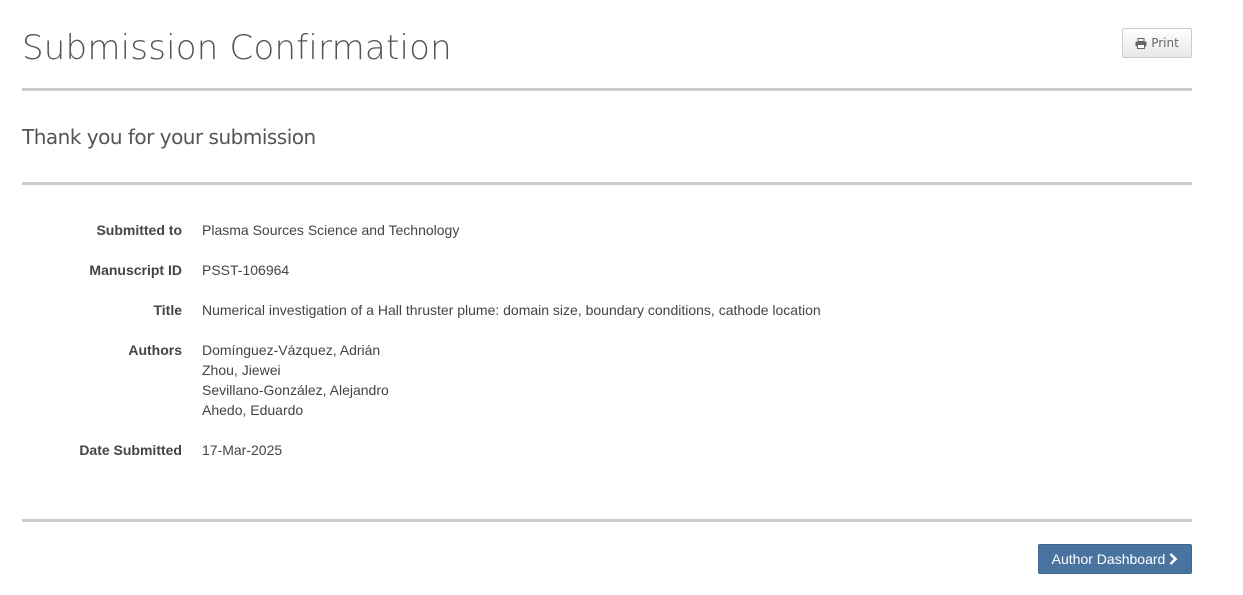  I want to click on print-button: Print, so click(1157, 43).